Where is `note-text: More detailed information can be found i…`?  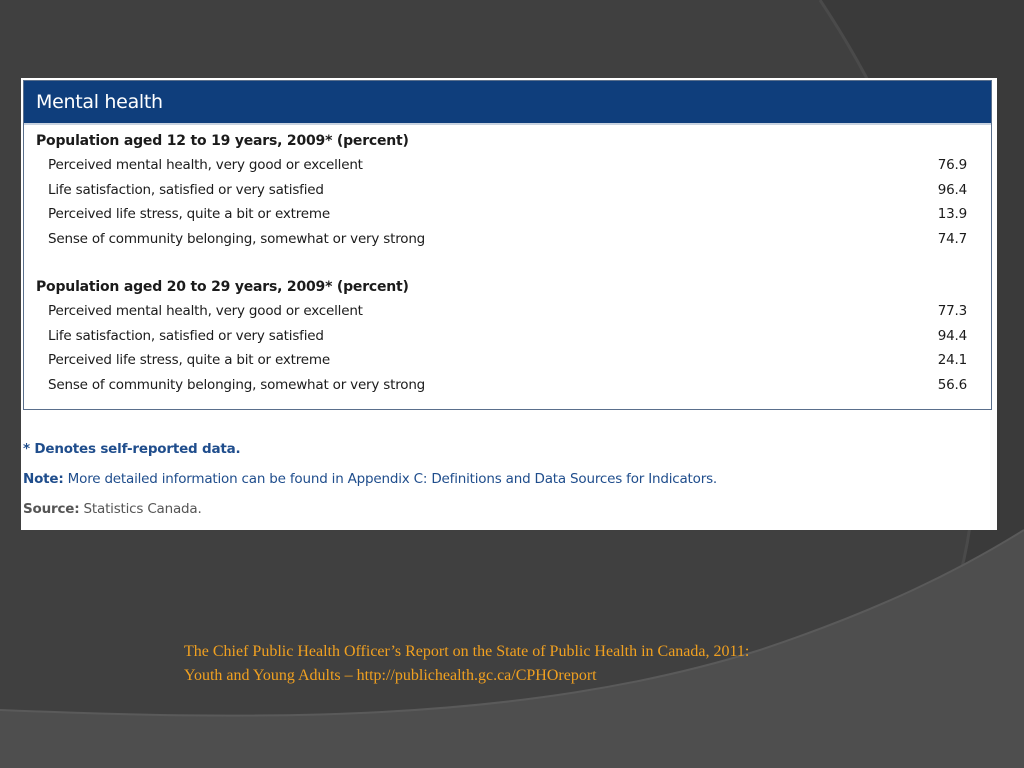
note-text: More detailed information can be found i… is located at coordinates (390, 479).